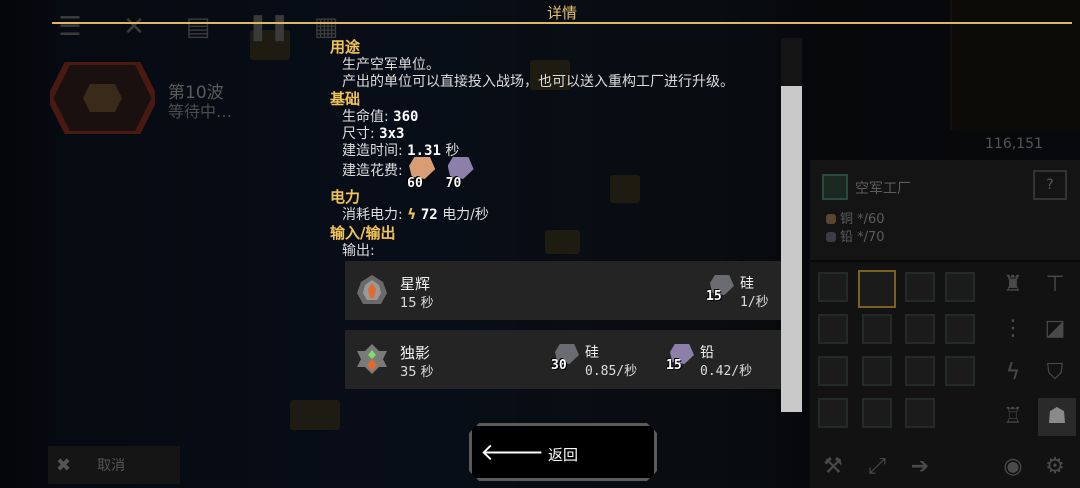 This screenshot has height=488, width=1080. What do you see at coordinates (461, 174) in the screenshot?
I see `lead-cost: 70` at bounding box center [461, 174].